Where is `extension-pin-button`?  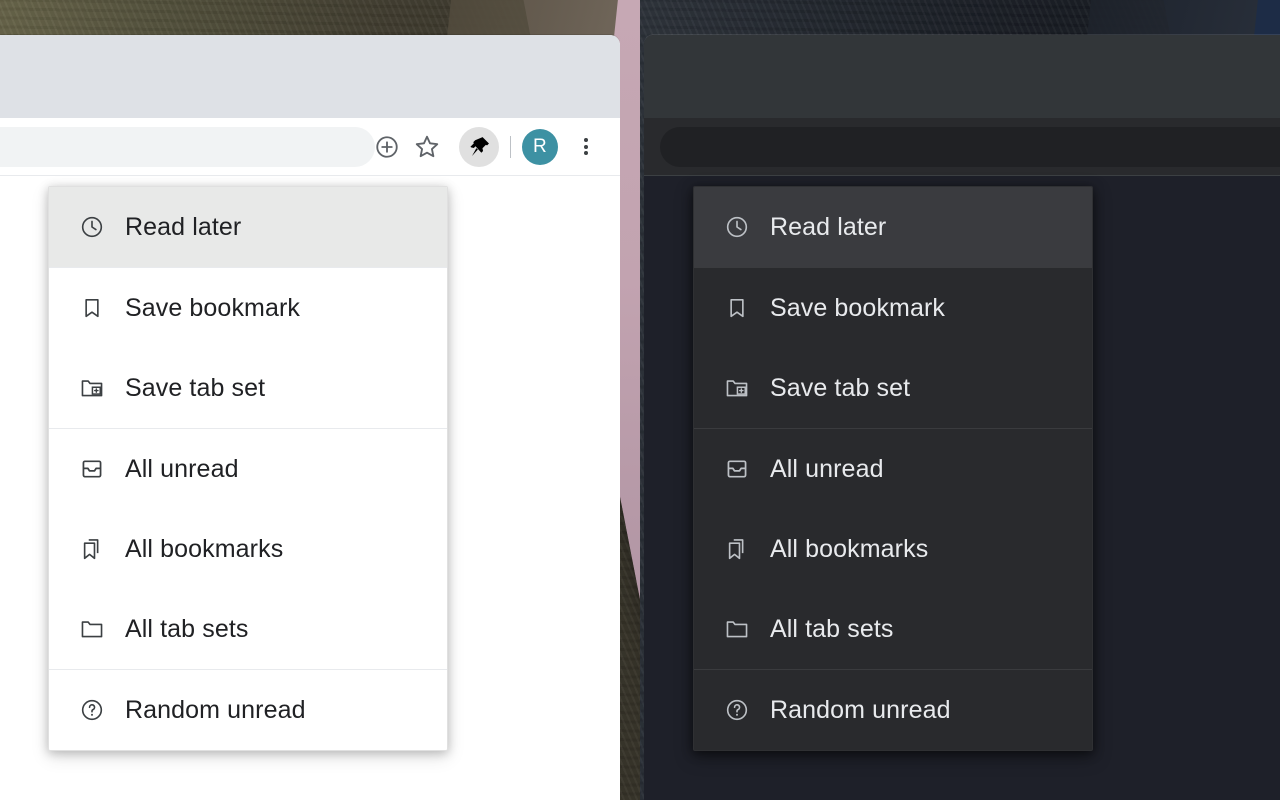
extension-pin-button is located at coordinates (479, 146).